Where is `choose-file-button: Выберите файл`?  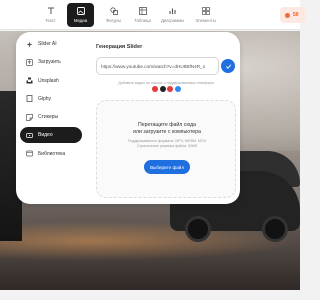 choose-file-button: Выберите файл is located at coordinates (167, 167).